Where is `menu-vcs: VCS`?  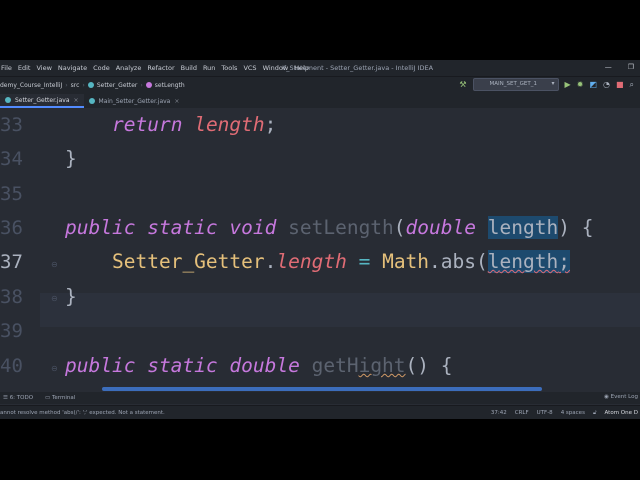 menu-vcs: VCS is located at coordinates (249, 68).